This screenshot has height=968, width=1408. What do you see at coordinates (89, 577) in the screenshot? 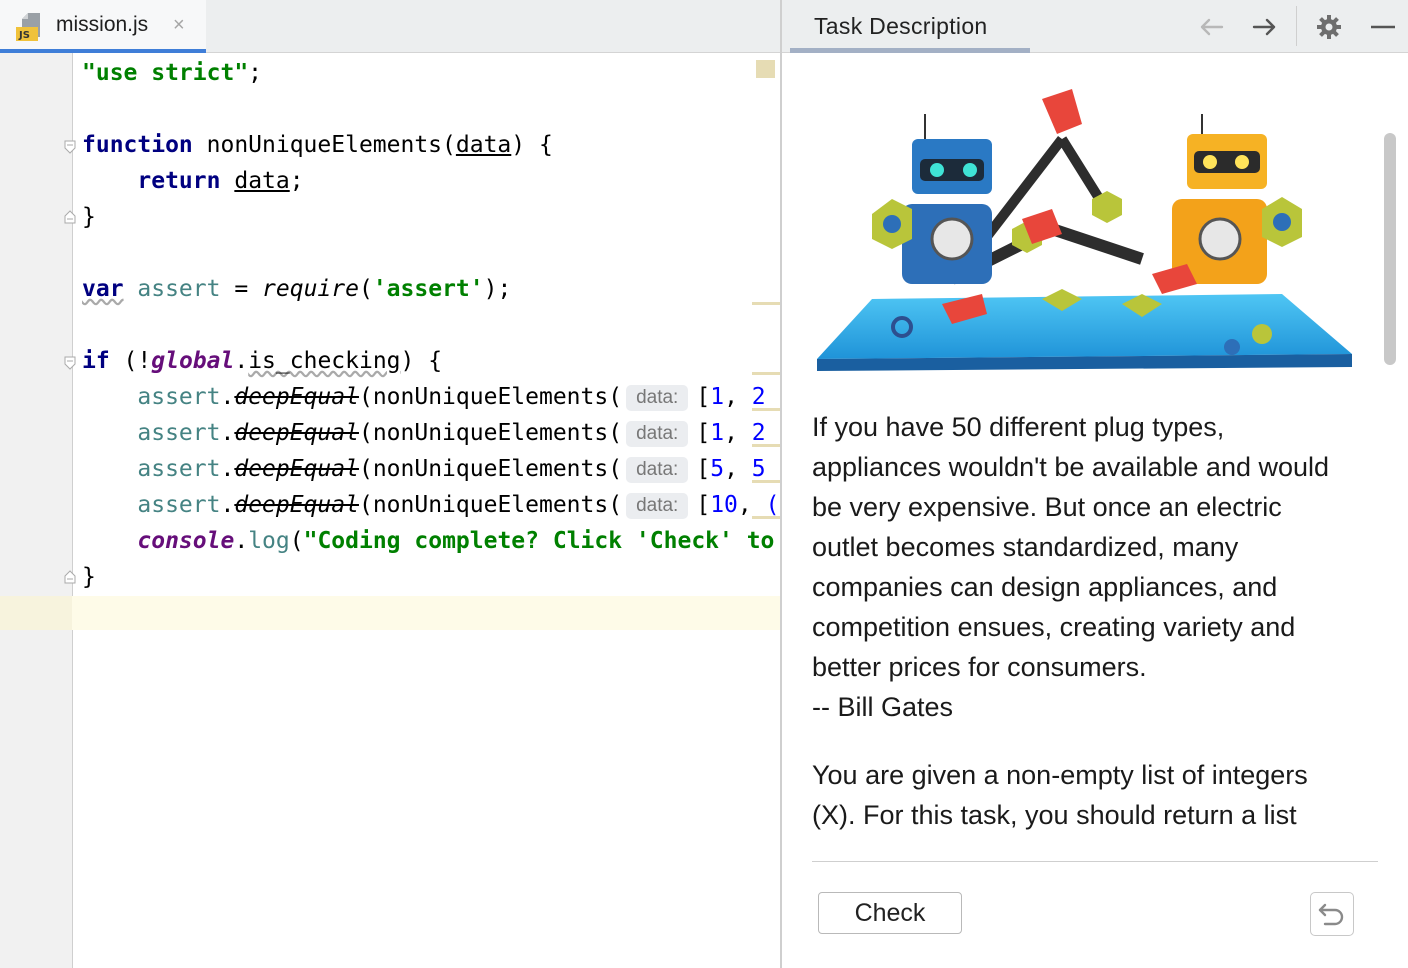
I see `code-line-15: }` at bounding box center [89, 577].